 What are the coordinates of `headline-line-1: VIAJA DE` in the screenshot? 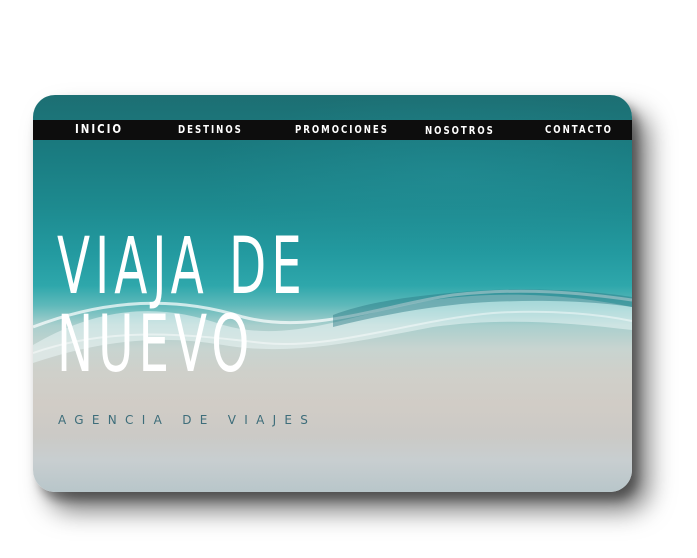 It's located at (182, 267).